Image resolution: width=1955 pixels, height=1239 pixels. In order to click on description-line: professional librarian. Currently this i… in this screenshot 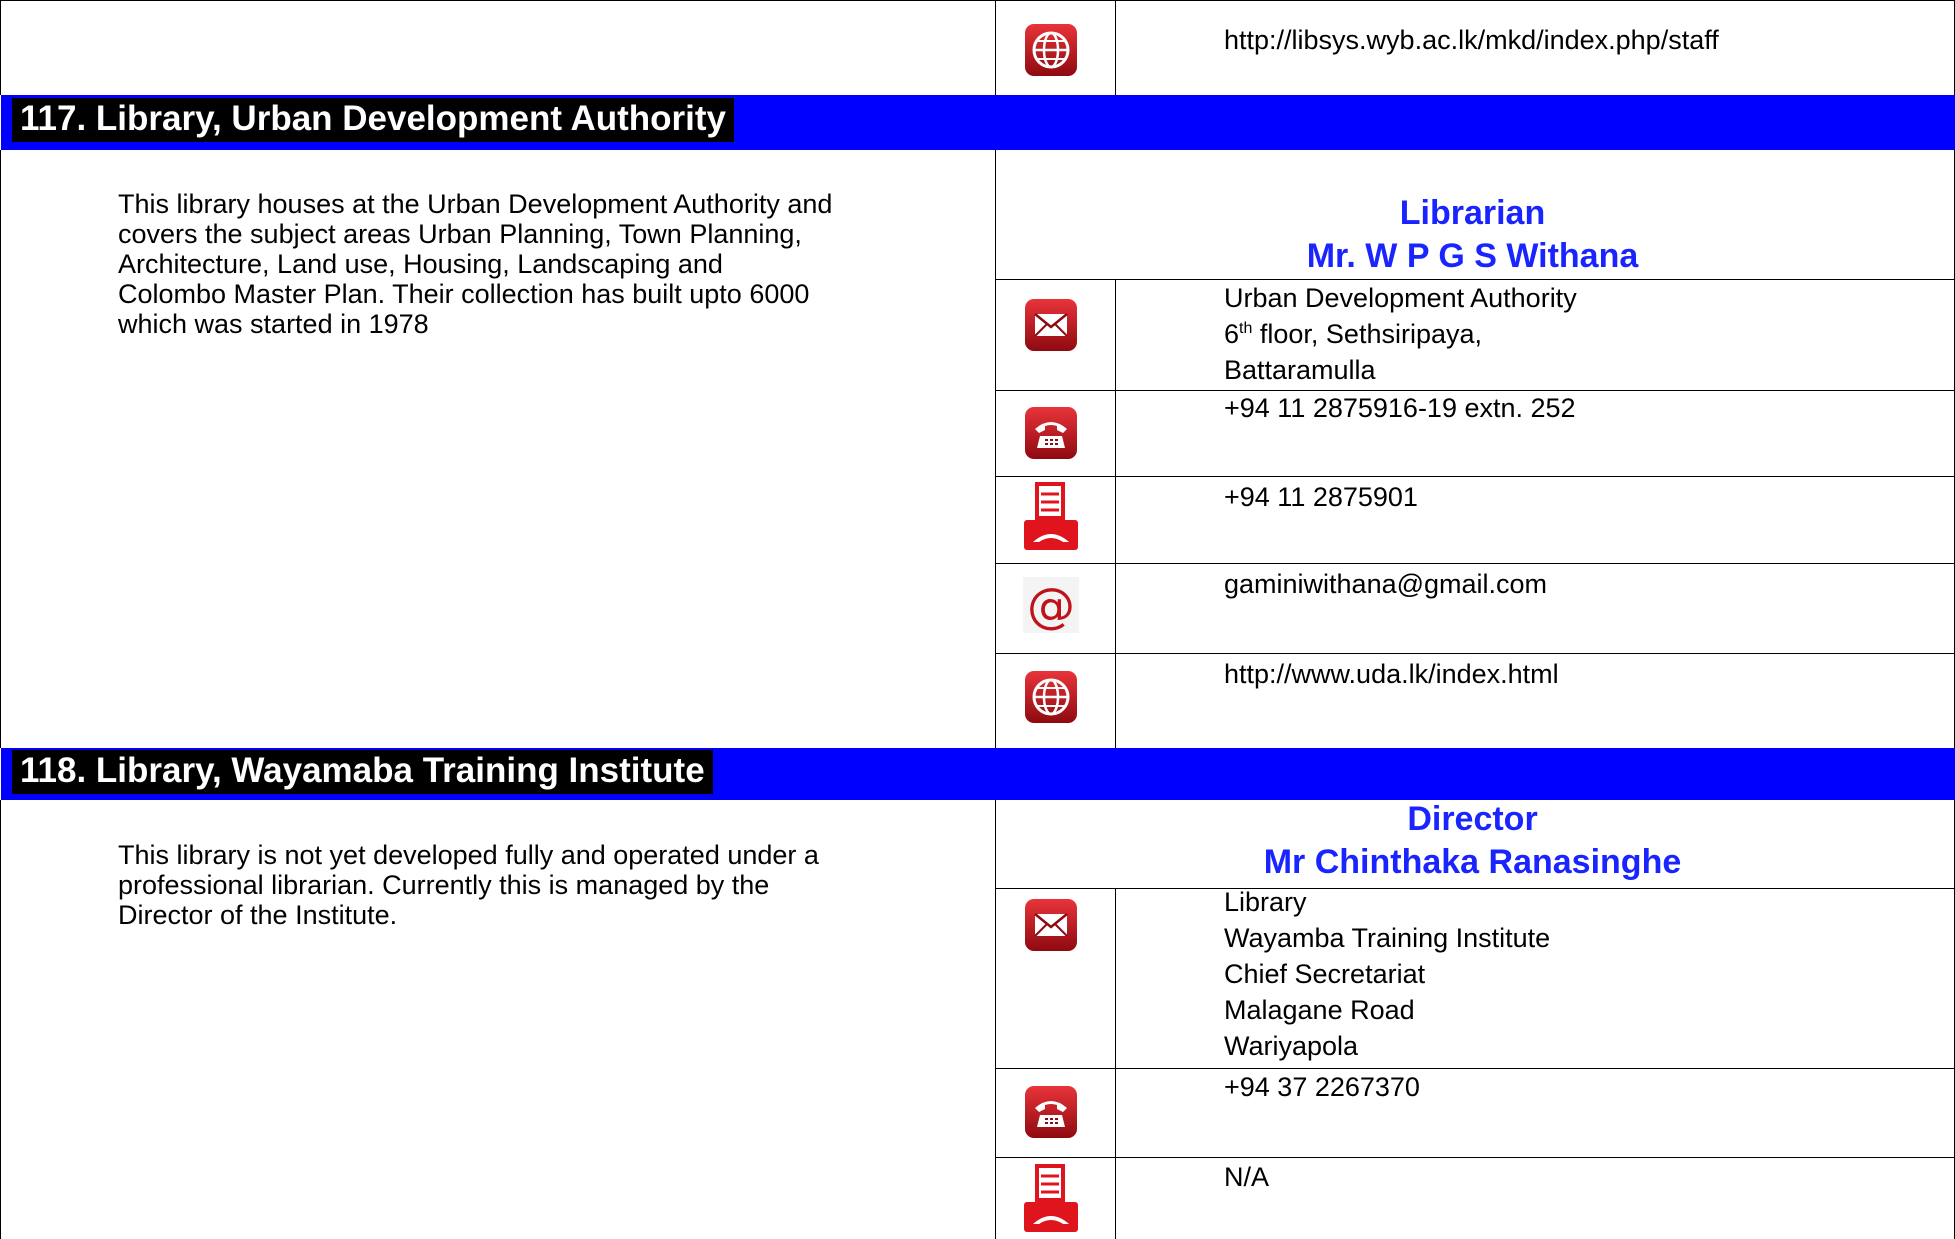, I will do `click(444, 885)`.